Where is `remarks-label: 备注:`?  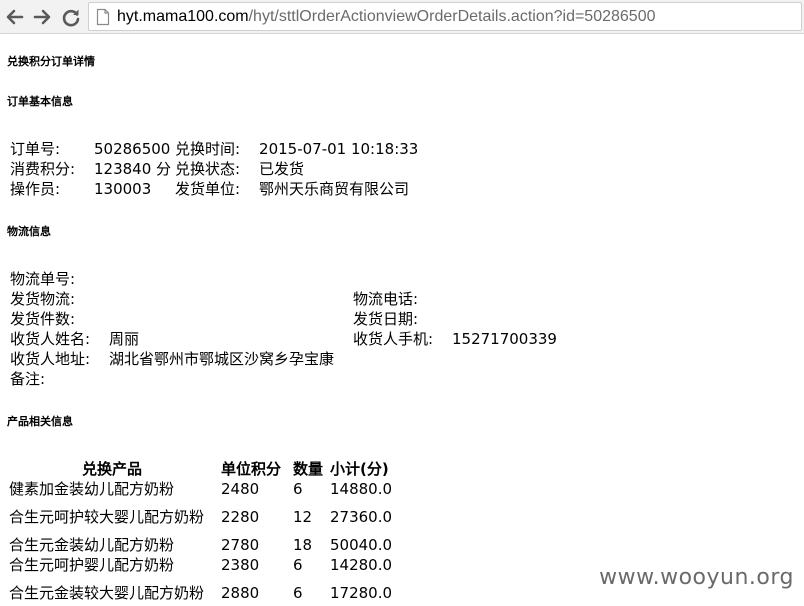 remarks-label: 备注: is located at coordinates (28, 379).